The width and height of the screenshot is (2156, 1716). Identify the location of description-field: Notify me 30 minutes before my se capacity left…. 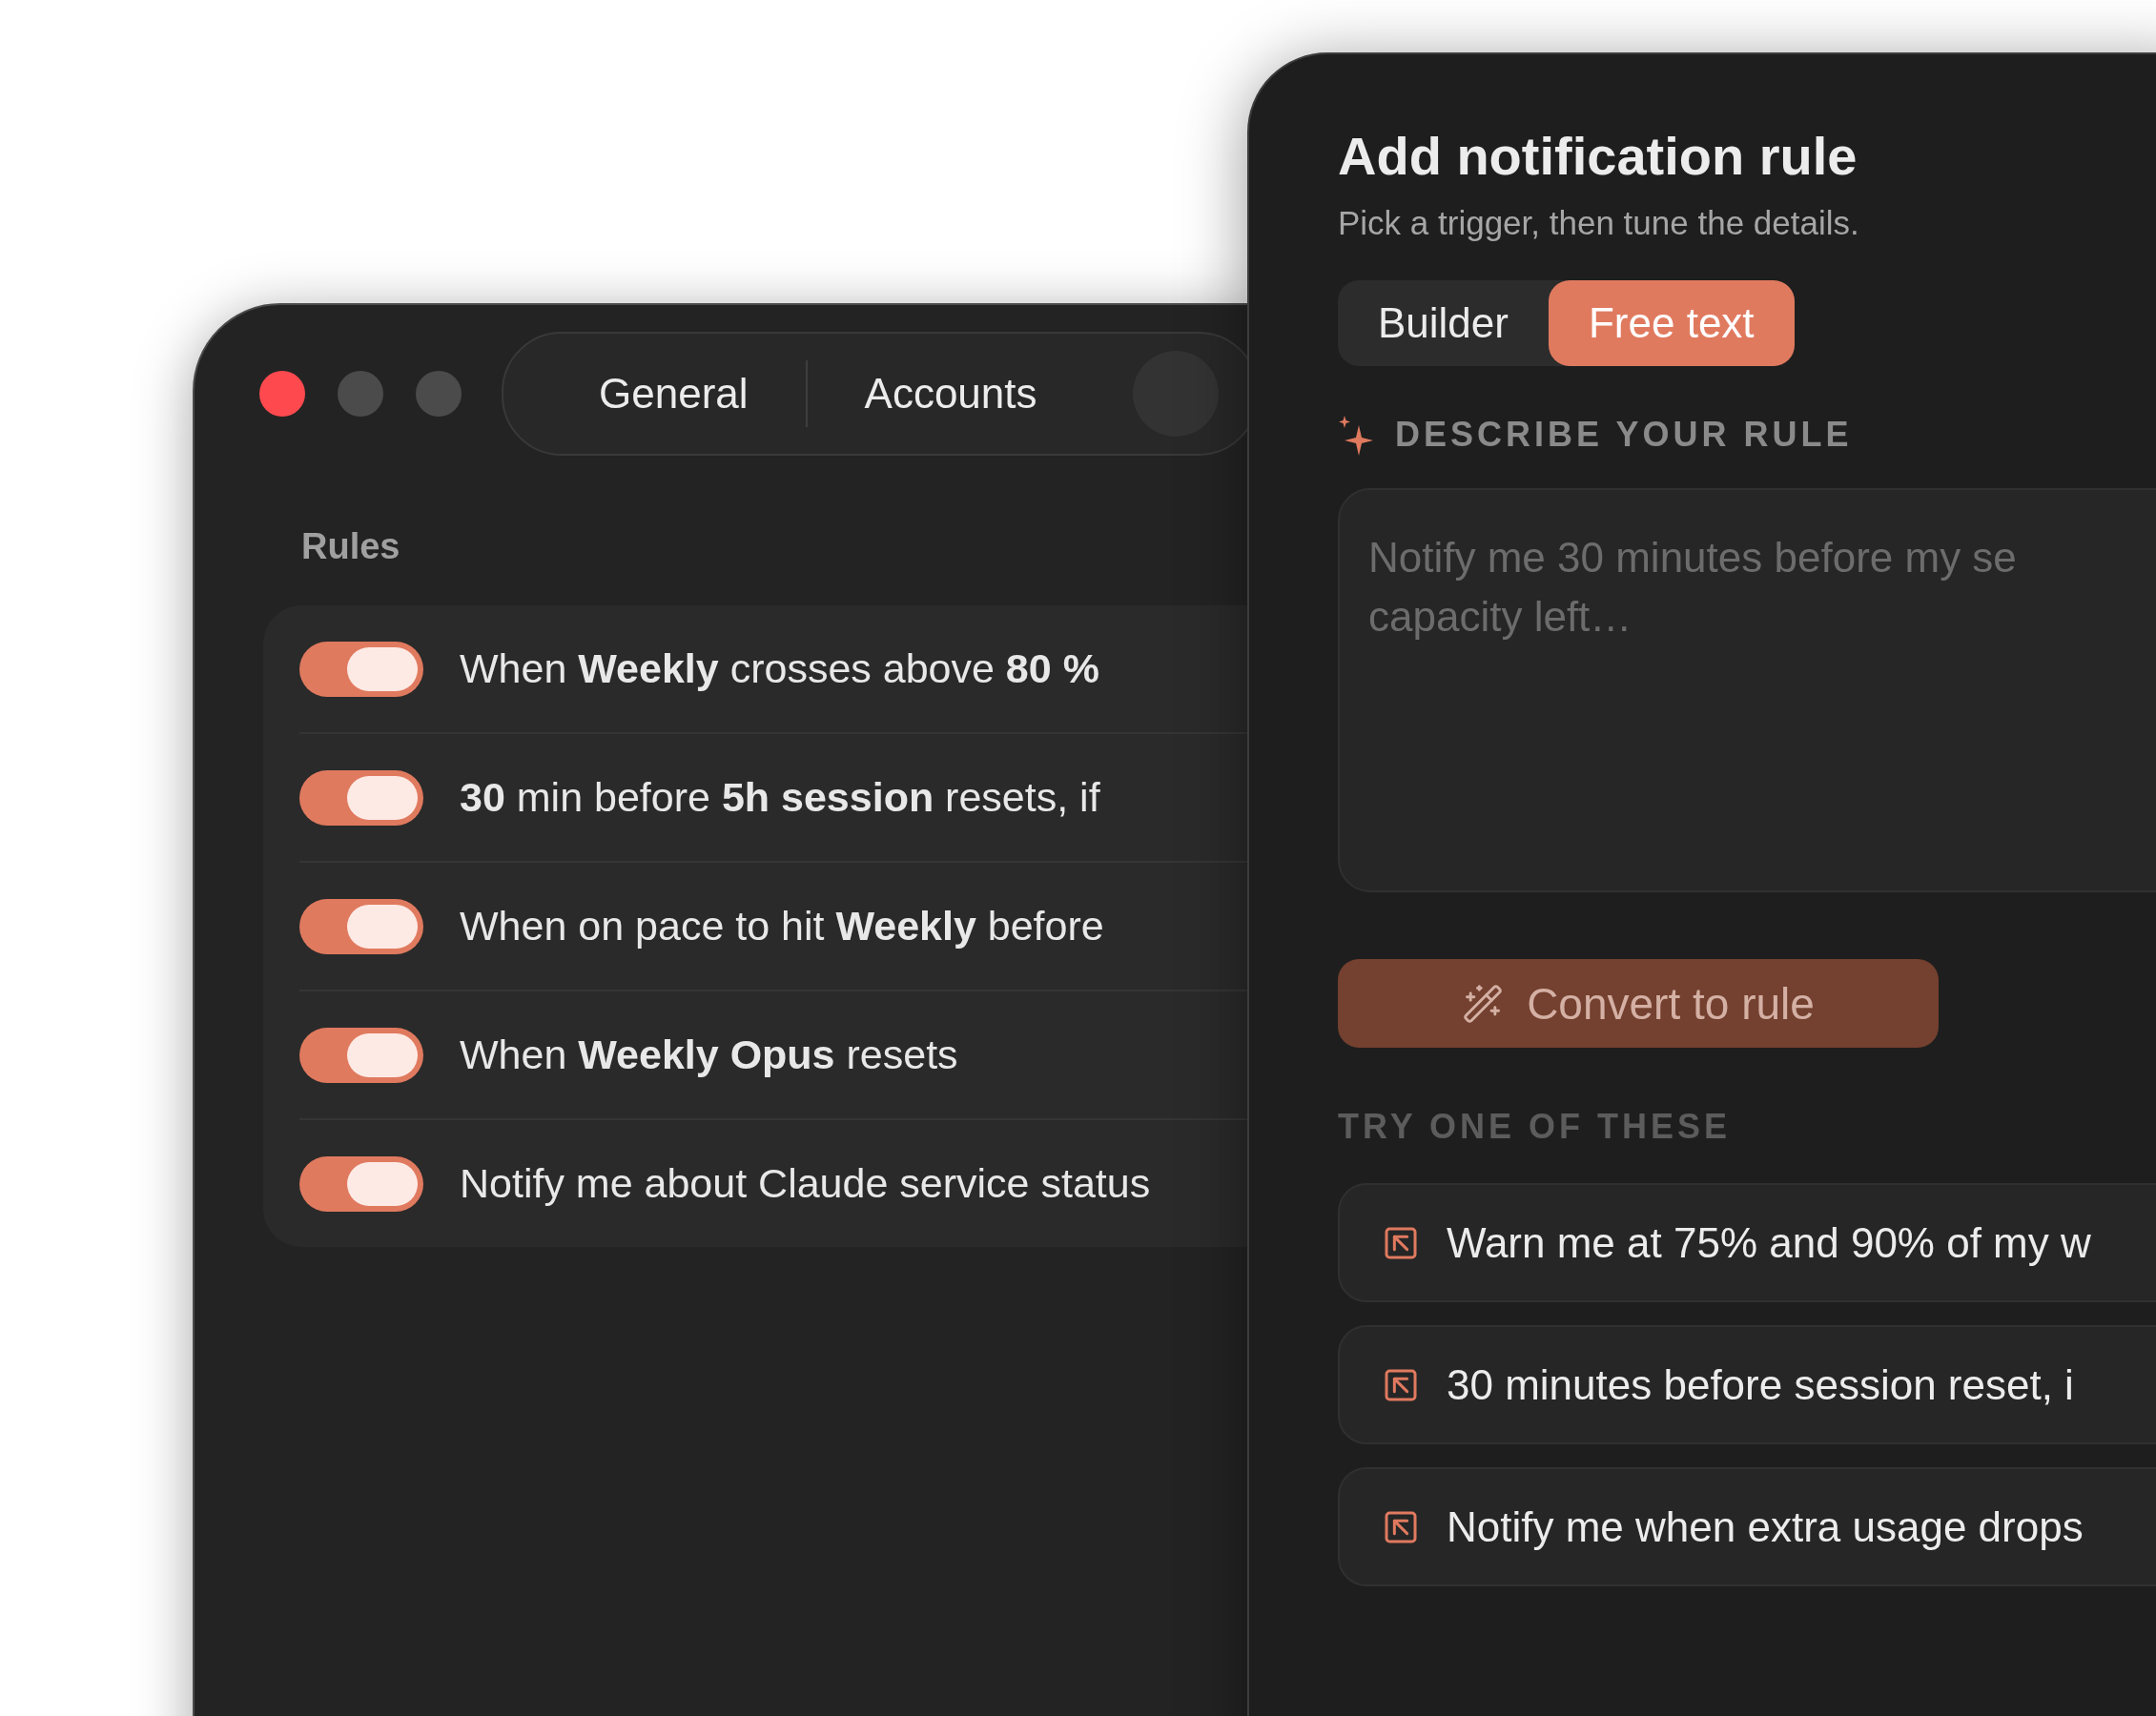
(1747, 690).